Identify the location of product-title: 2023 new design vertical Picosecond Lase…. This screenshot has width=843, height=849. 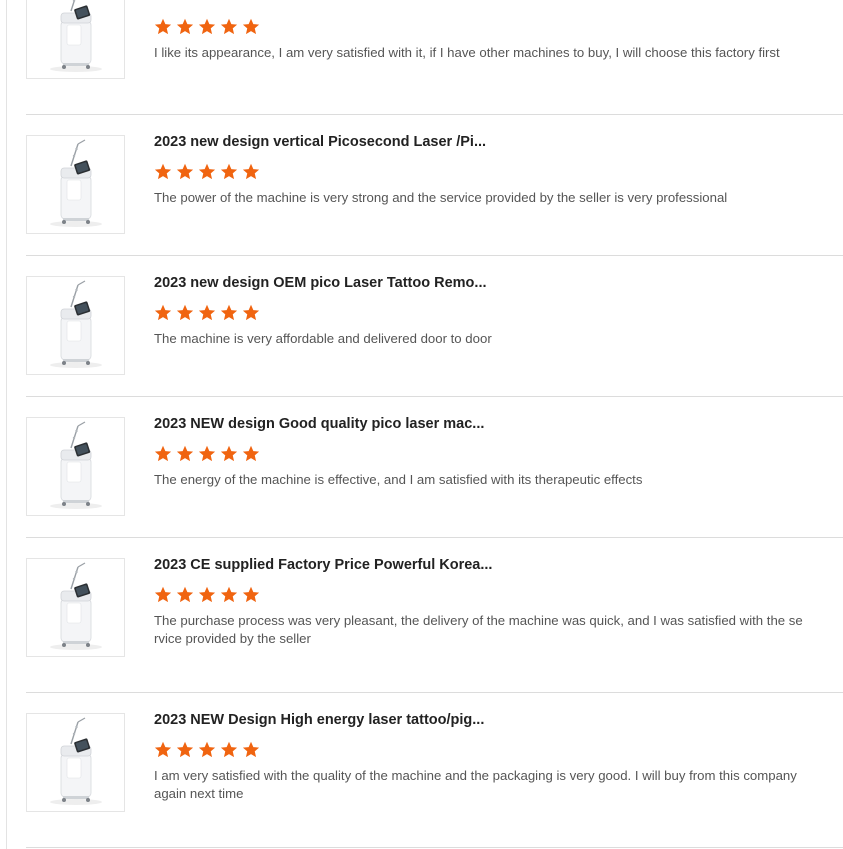
(484, 142).